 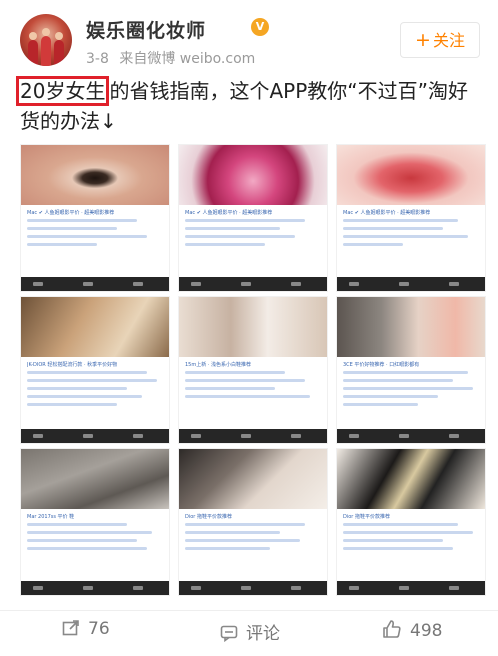 I want to click on grid-image-7: Mar 2017ss 平价 鞋, so click(x=95, y=522).